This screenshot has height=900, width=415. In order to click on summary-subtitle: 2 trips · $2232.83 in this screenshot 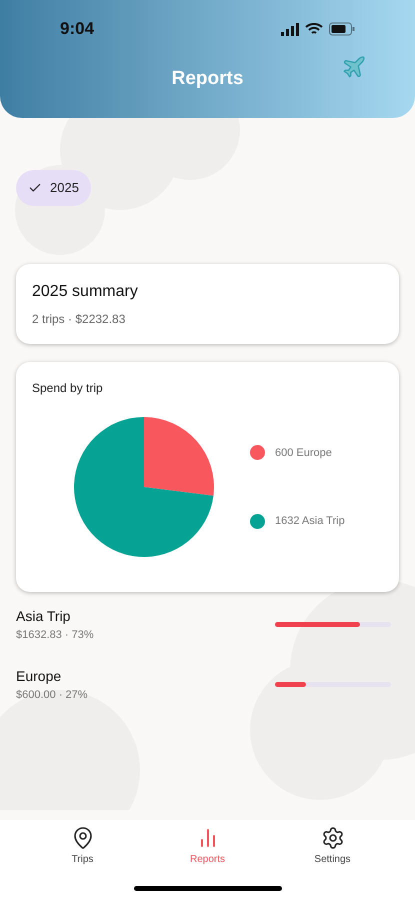, I will do `click(79, 319)`.